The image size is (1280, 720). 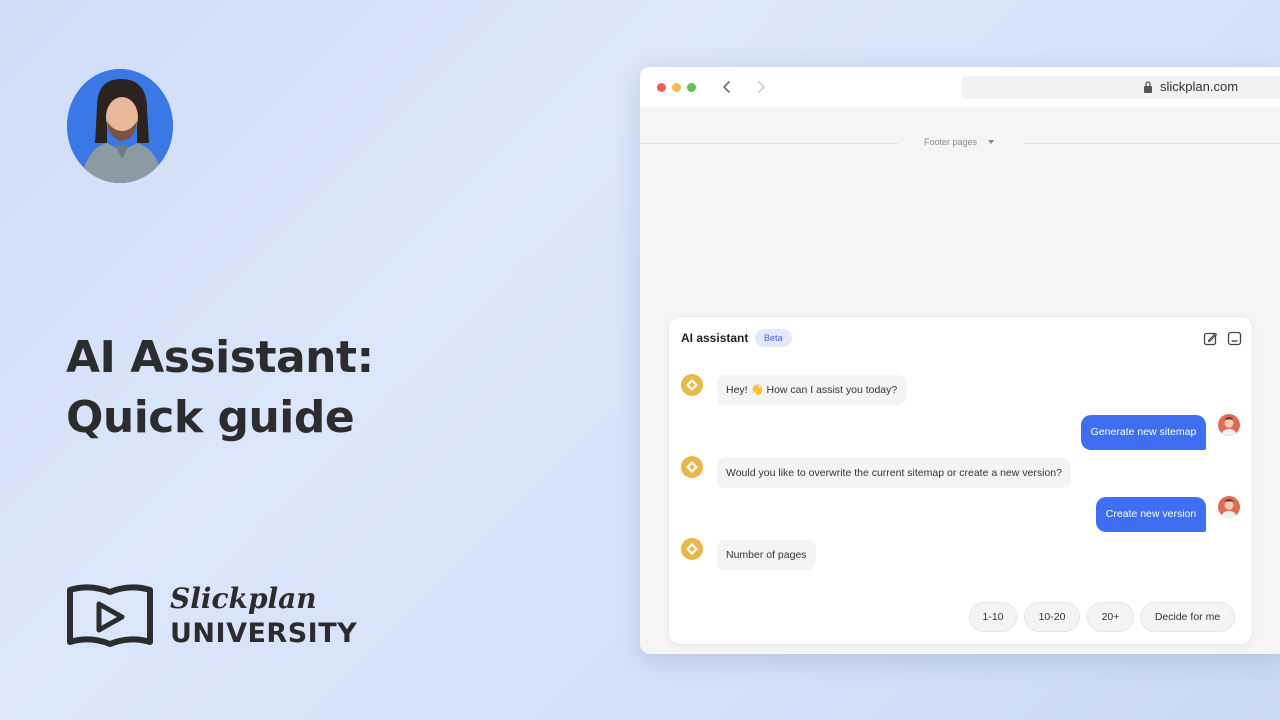 What do you see at coordinates (1210, 338) in the screenshot?
I see `edit-icon` at bounding box center [1210, 338].